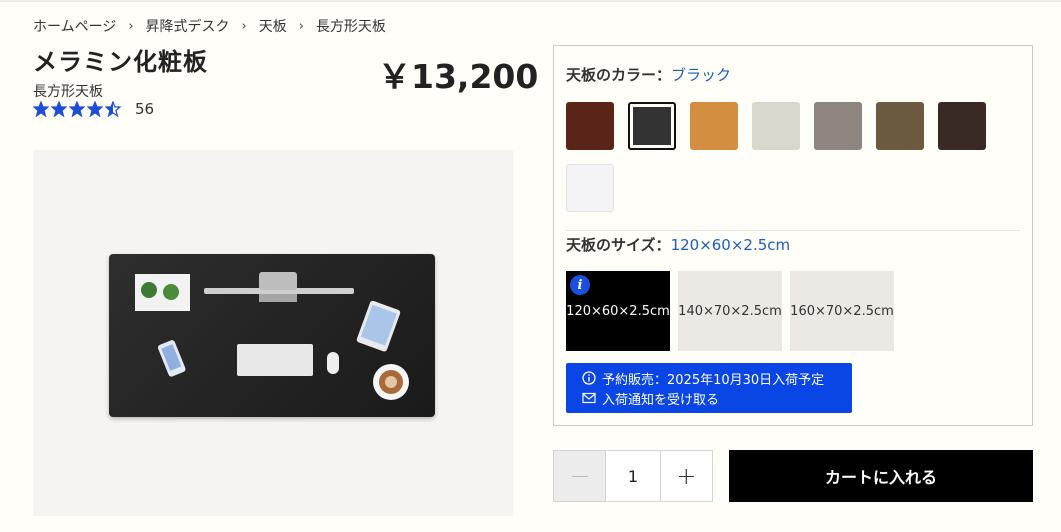 This screenshot has width=1061, height=532. What do you see at coordinates (120, 62) in the screenshot?
I see `product-title: メラミン化粧板` at bounding box center [120, 62].